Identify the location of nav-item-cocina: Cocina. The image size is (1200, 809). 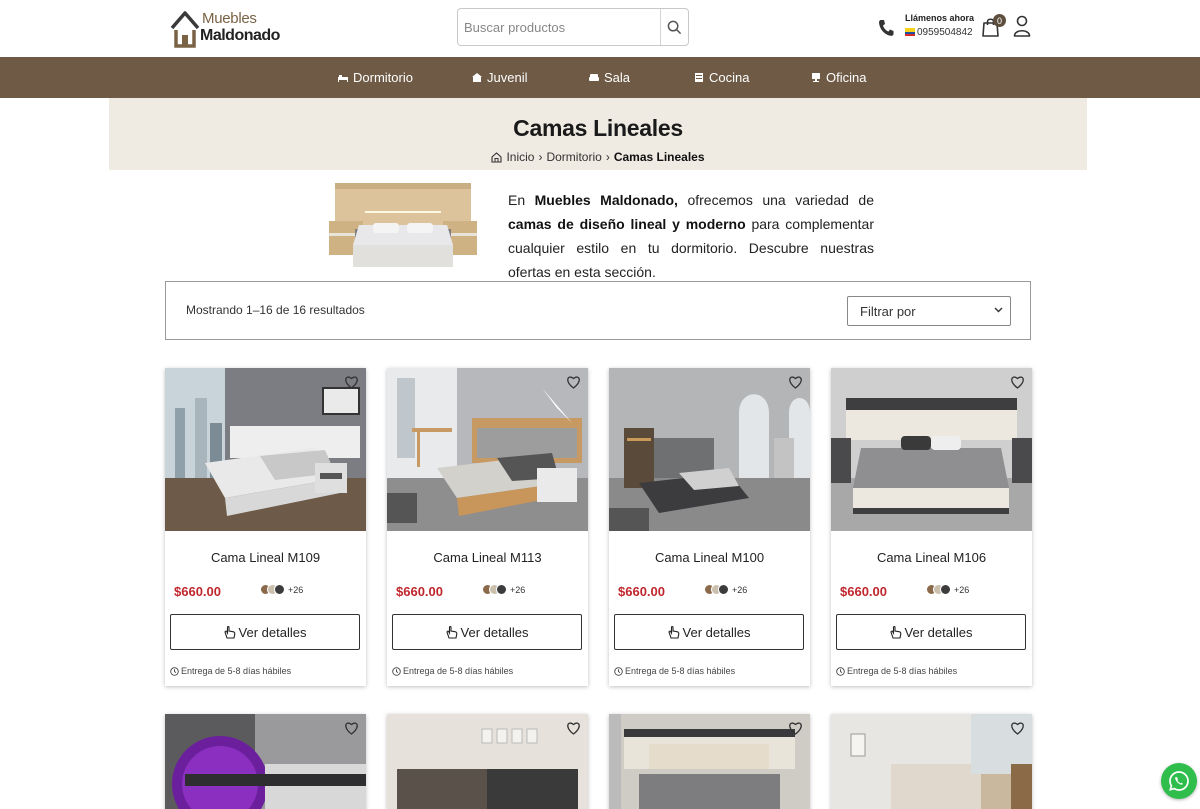
(721, 77).